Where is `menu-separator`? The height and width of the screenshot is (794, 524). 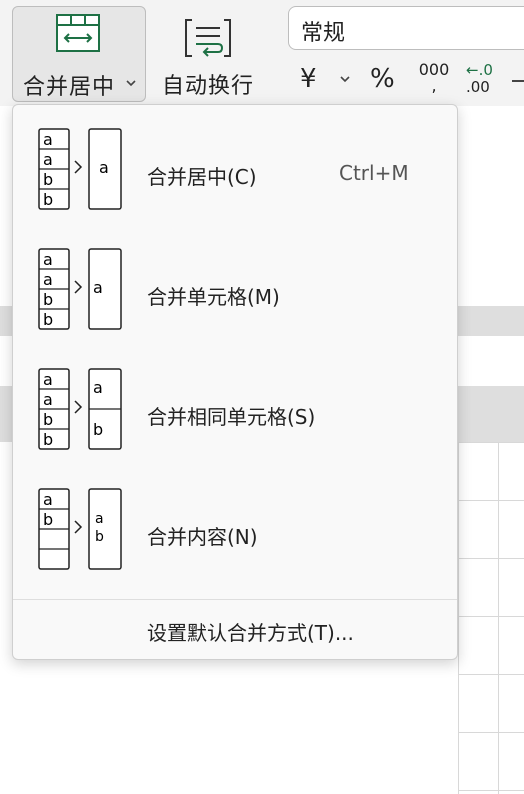 menu-separator is located at coordinates (235, 599).